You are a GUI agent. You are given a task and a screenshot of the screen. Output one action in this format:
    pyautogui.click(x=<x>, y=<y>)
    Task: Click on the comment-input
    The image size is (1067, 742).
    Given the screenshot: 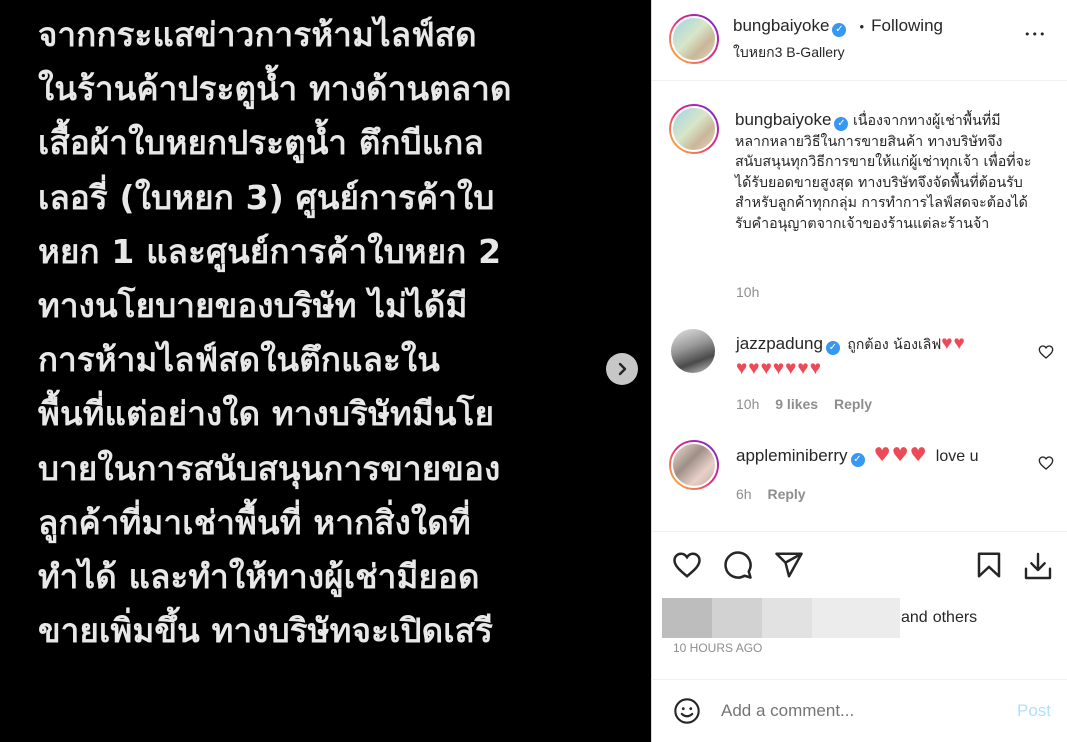 What is the action you would take?
    pyautogui.click(x=856, y=711)
    